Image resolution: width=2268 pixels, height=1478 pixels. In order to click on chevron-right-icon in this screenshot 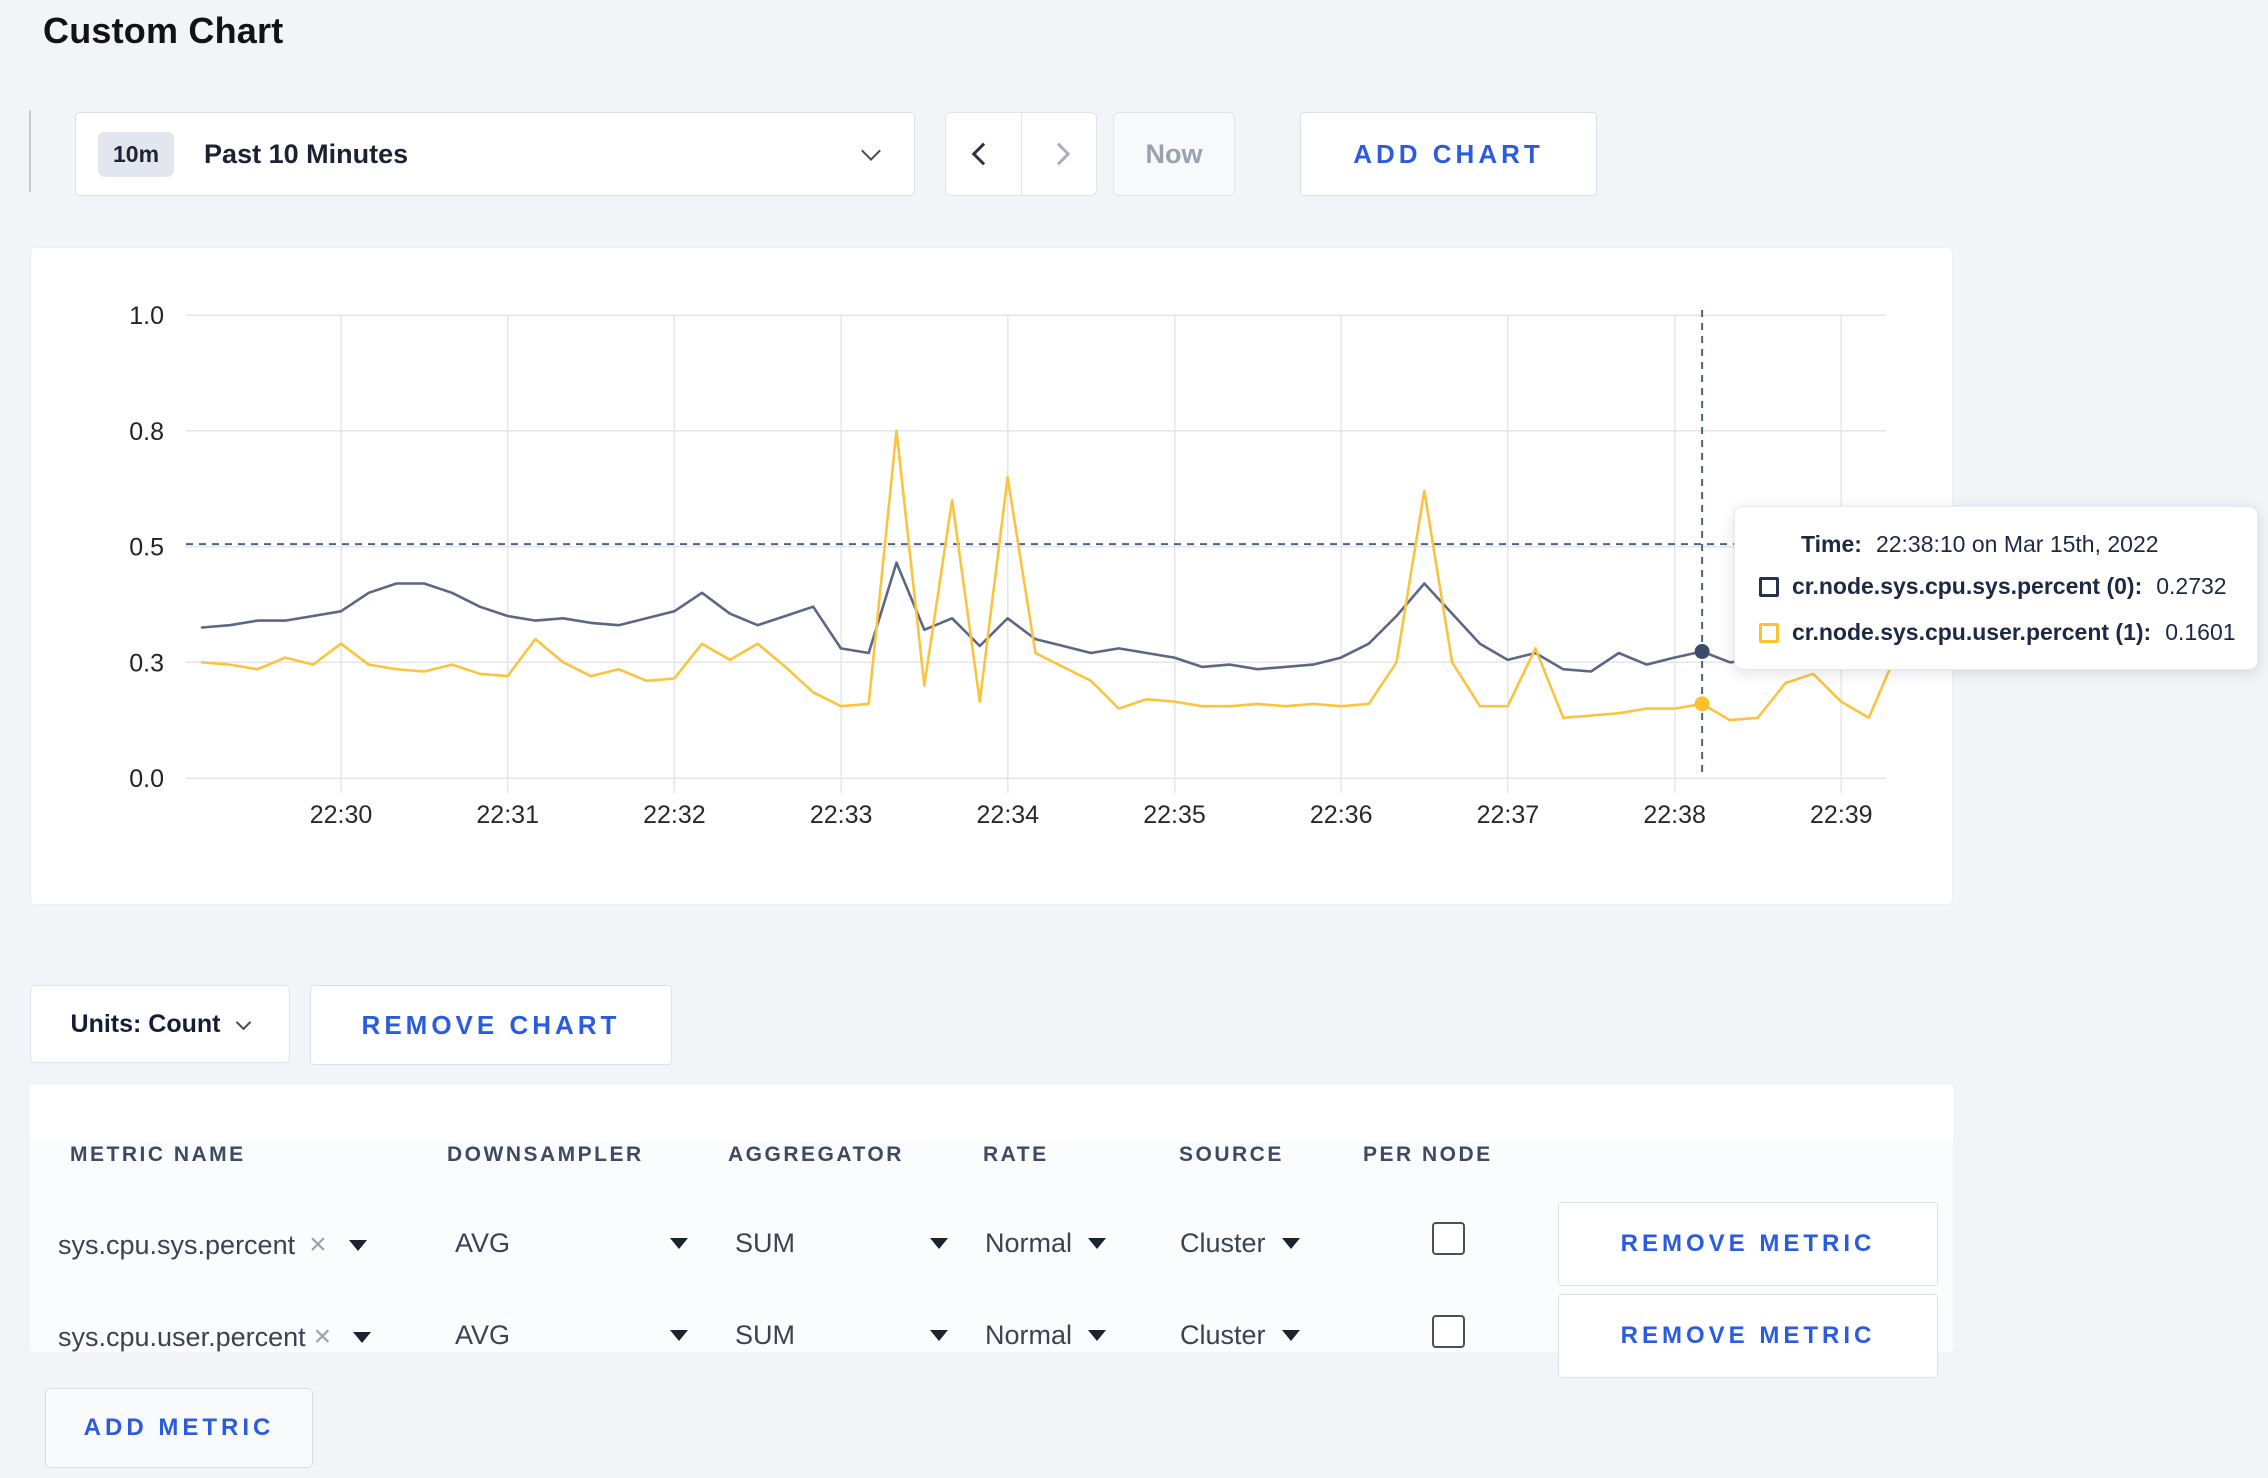, I will do `click(1059, 154)`.